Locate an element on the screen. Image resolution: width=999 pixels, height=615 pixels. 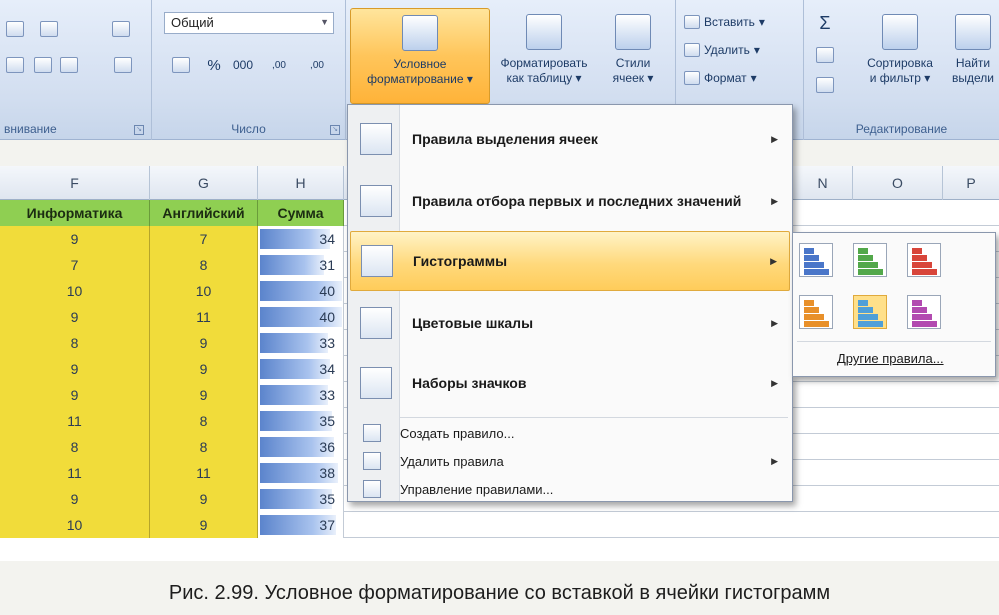
clear-button is located at coordinates (825, 85).